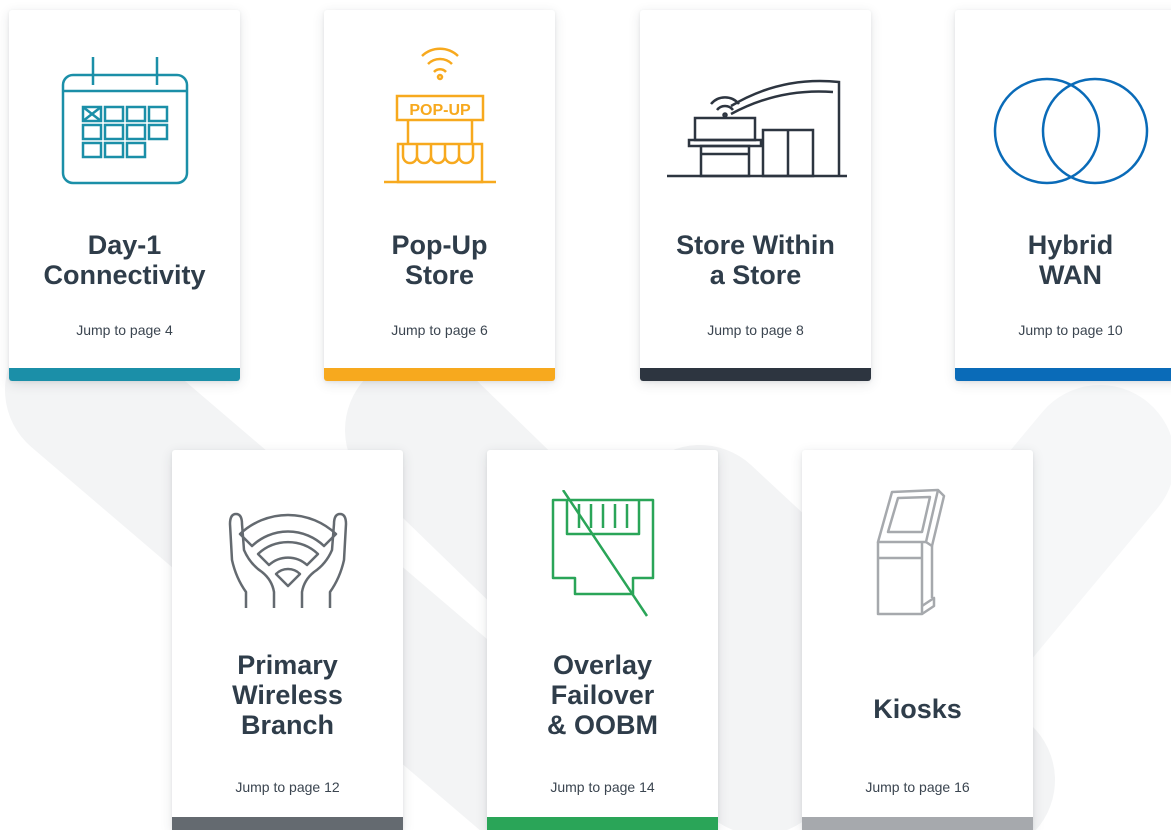 The height and width of the screenshot is (830, 1171). Describe the element at coordinates (917, 787) in the screenshot. I see `jump-link: Jump to page 16` at that location.